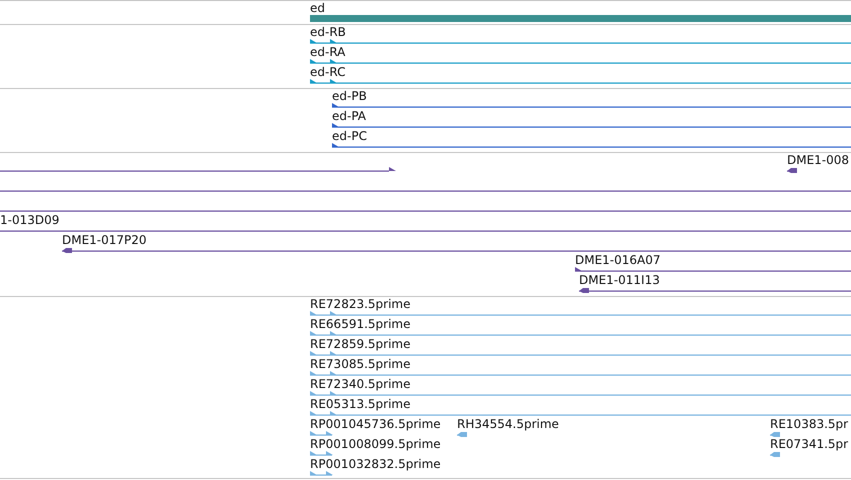 Image resolution: width=851 pixels, height=480 pixels. I want to click on feature-label: DME1-011I13, so click(619, 280).